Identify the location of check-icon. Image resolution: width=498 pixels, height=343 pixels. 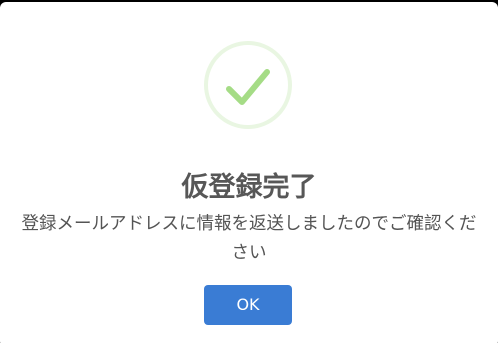
(248, 87).